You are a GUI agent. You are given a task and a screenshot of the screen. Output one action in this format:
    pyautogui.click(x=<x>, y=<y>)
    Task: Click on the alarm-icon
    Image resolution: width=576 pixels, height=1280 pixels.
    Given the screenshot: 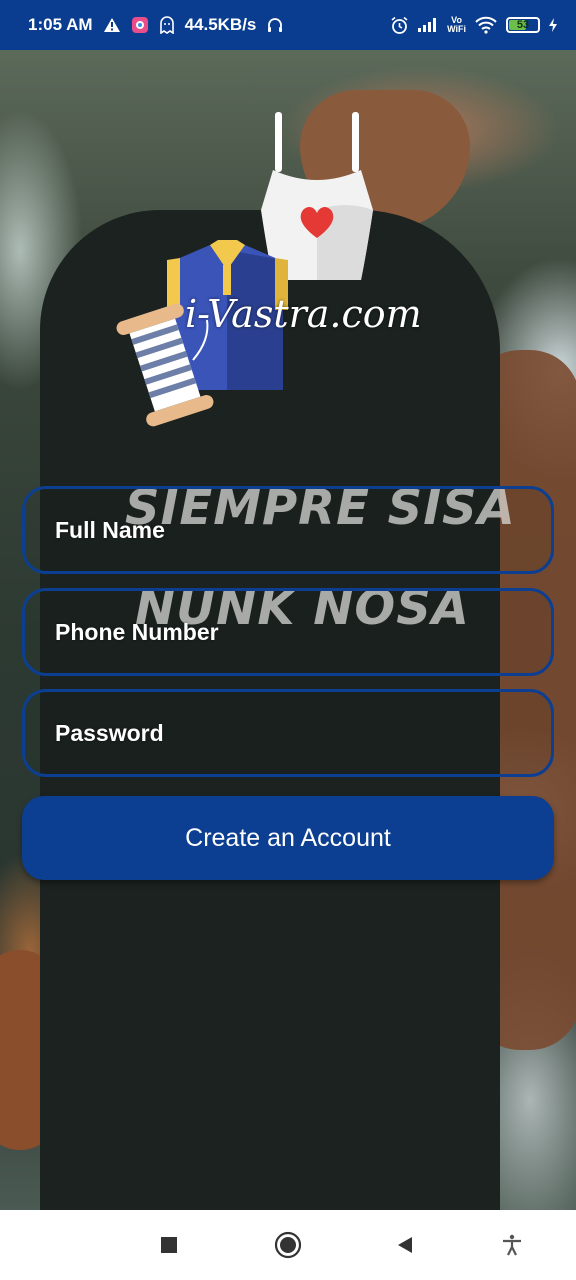 What is the action you would take?
    pyautogui.click(x=399, y=25)
    